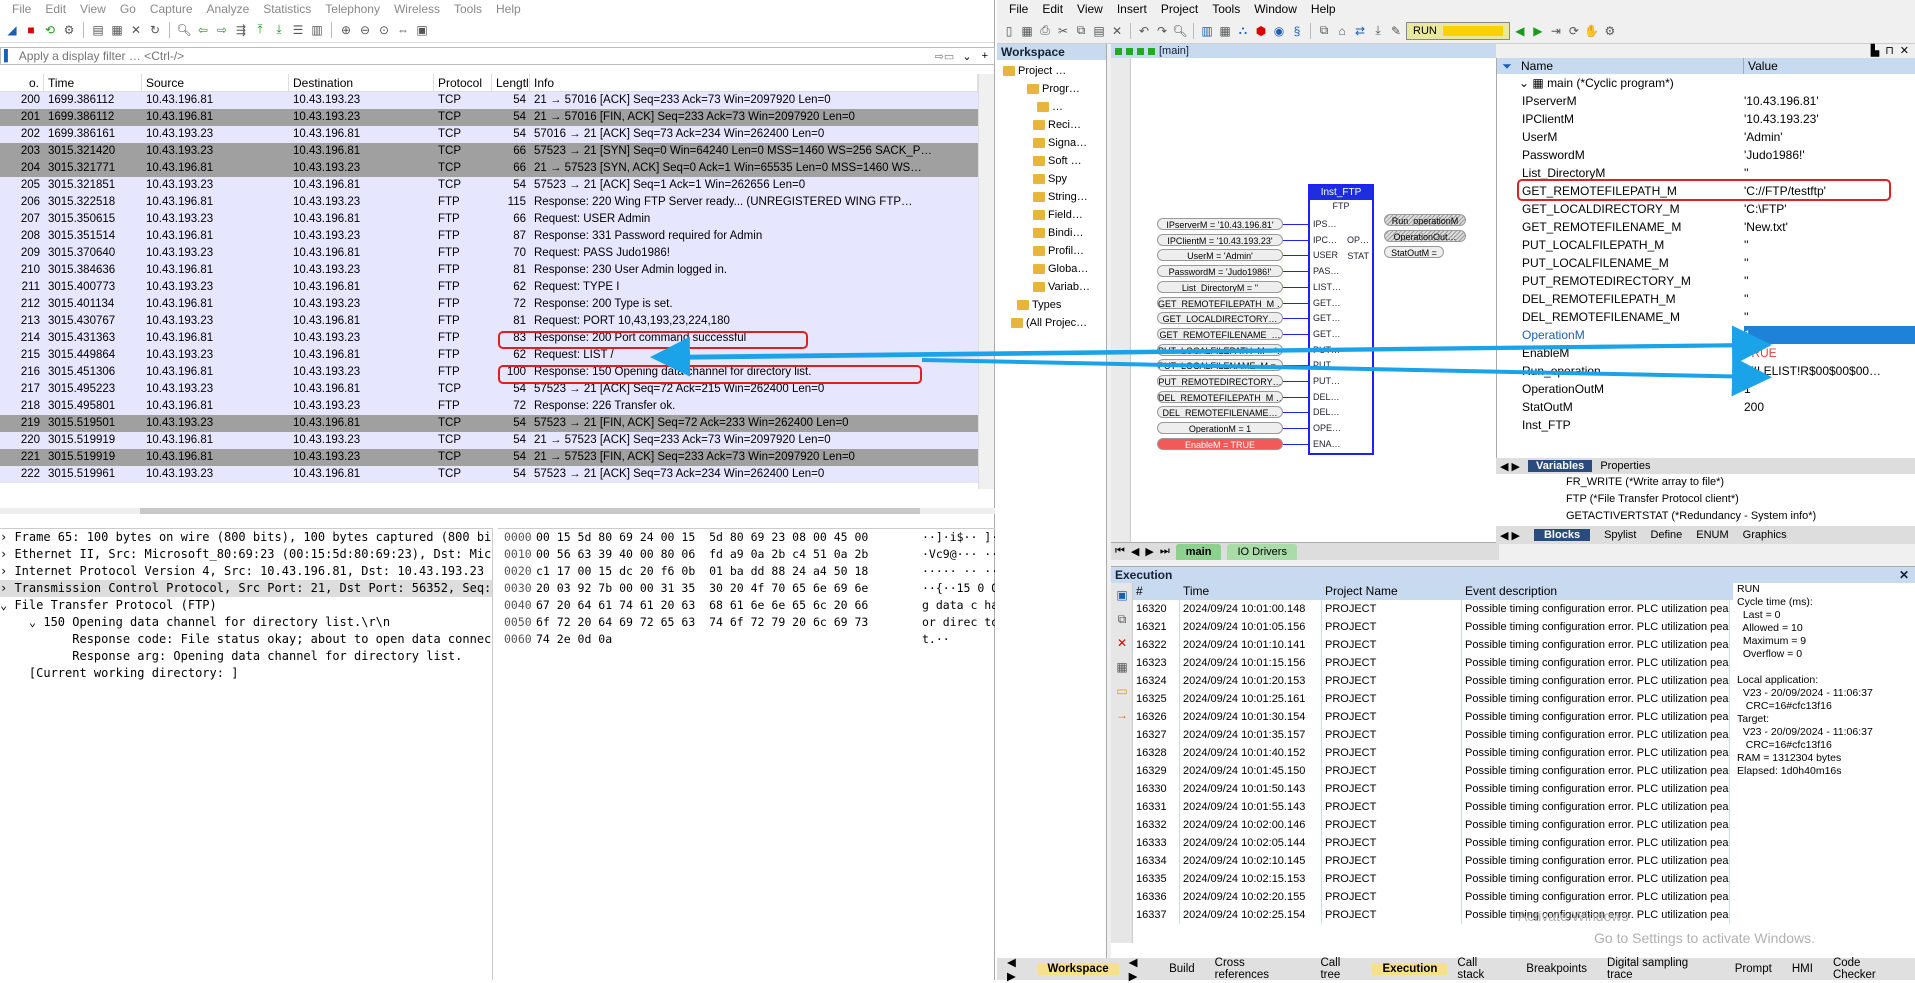 Image resolution: width=1915 pixels, height=983 pixels. What do you see at coordinates (1019, 9) in the screenshot?
I see `ide-menu-file: File` at bounding box center [1019, 9].